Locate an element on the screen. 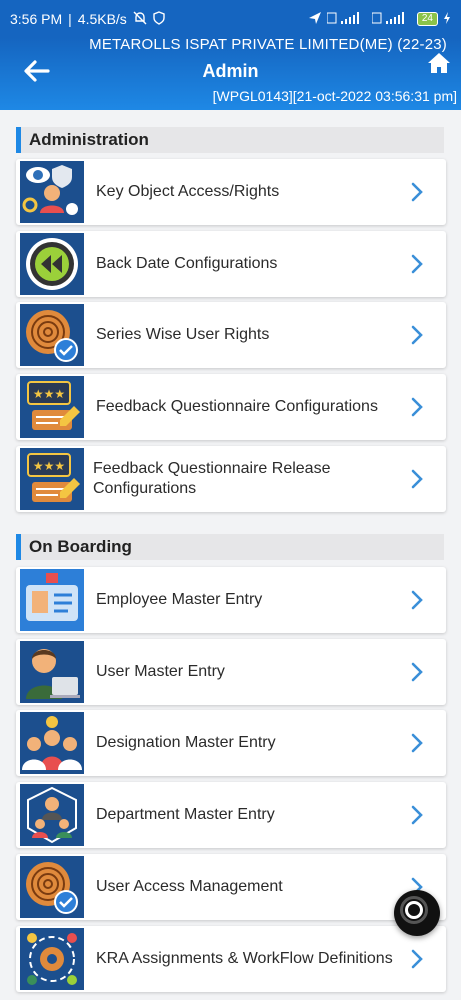 The image size is (461, 1000). network-speed: 4.5KB/s is located at coordinates (102, 19).